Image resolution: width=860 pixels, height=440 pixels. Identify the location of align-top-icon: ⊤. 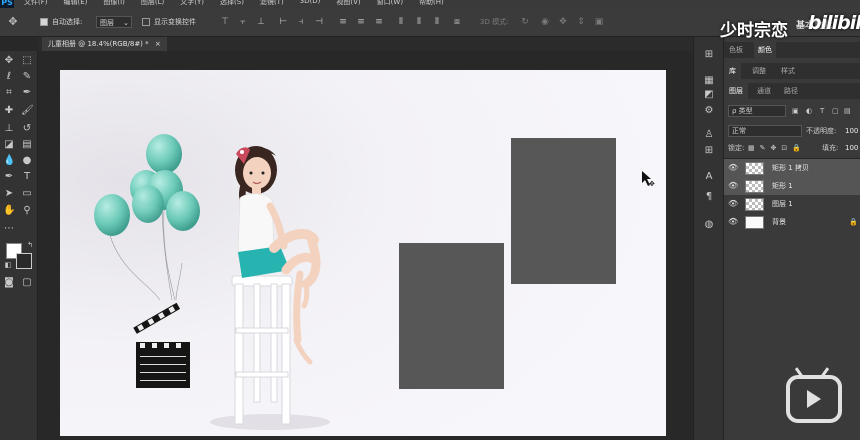
(225, 22).